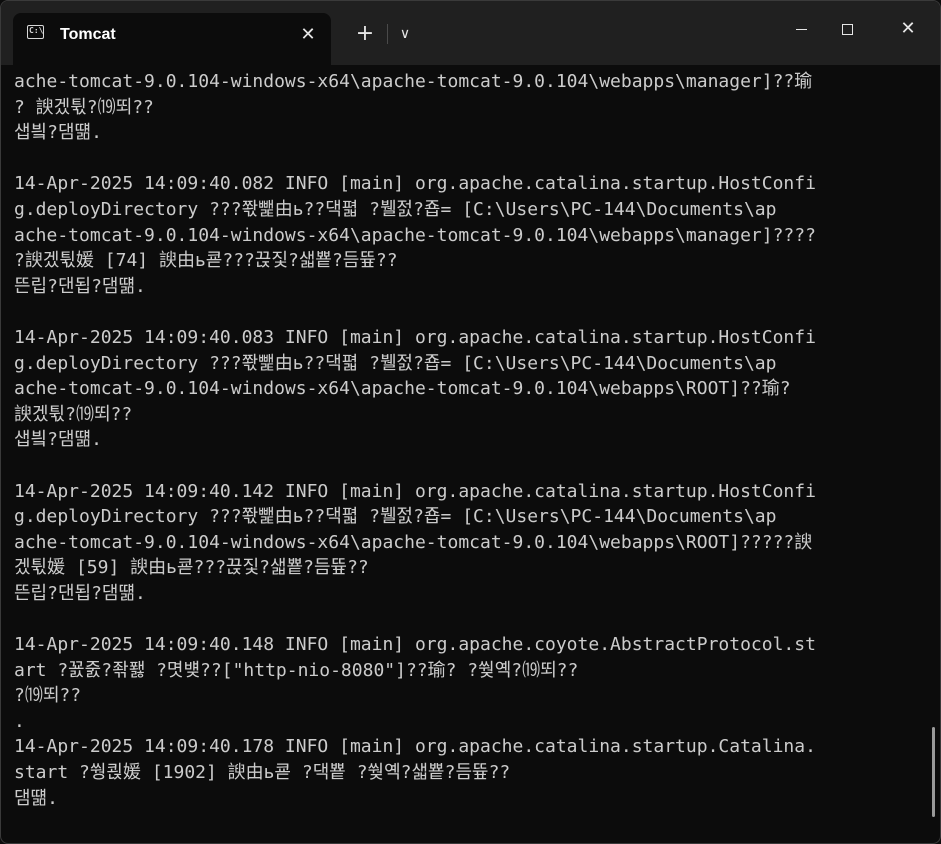 This screenshot has width=941, height=844. I want to click on terminal-line: start ?쒕쾭媛 [1902] 諛由ь쿋 ?댁뿉 ?쒖옉?샓뿉?듬뜦??, so click(262, 773).